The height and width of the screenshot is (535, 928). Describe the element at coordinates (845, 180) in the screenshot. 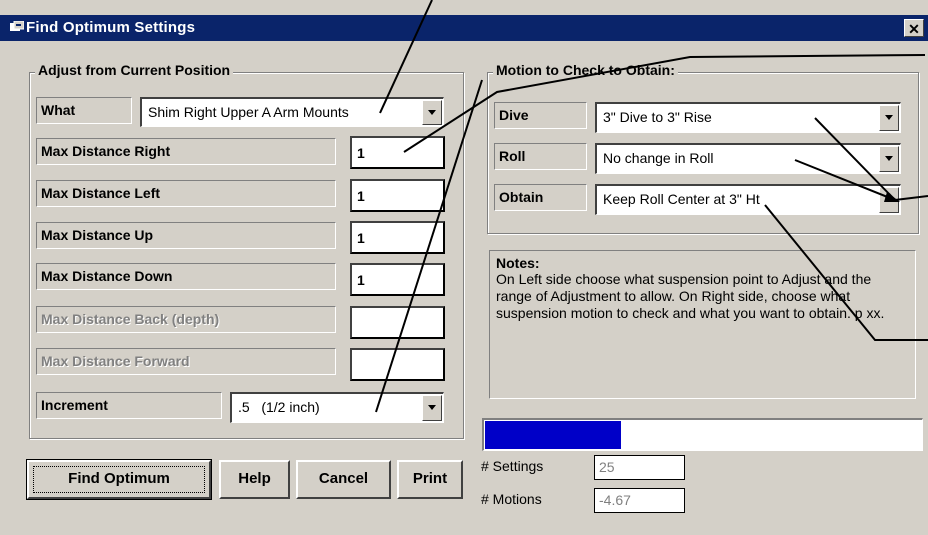

I see `callout-line-roll` at that location.